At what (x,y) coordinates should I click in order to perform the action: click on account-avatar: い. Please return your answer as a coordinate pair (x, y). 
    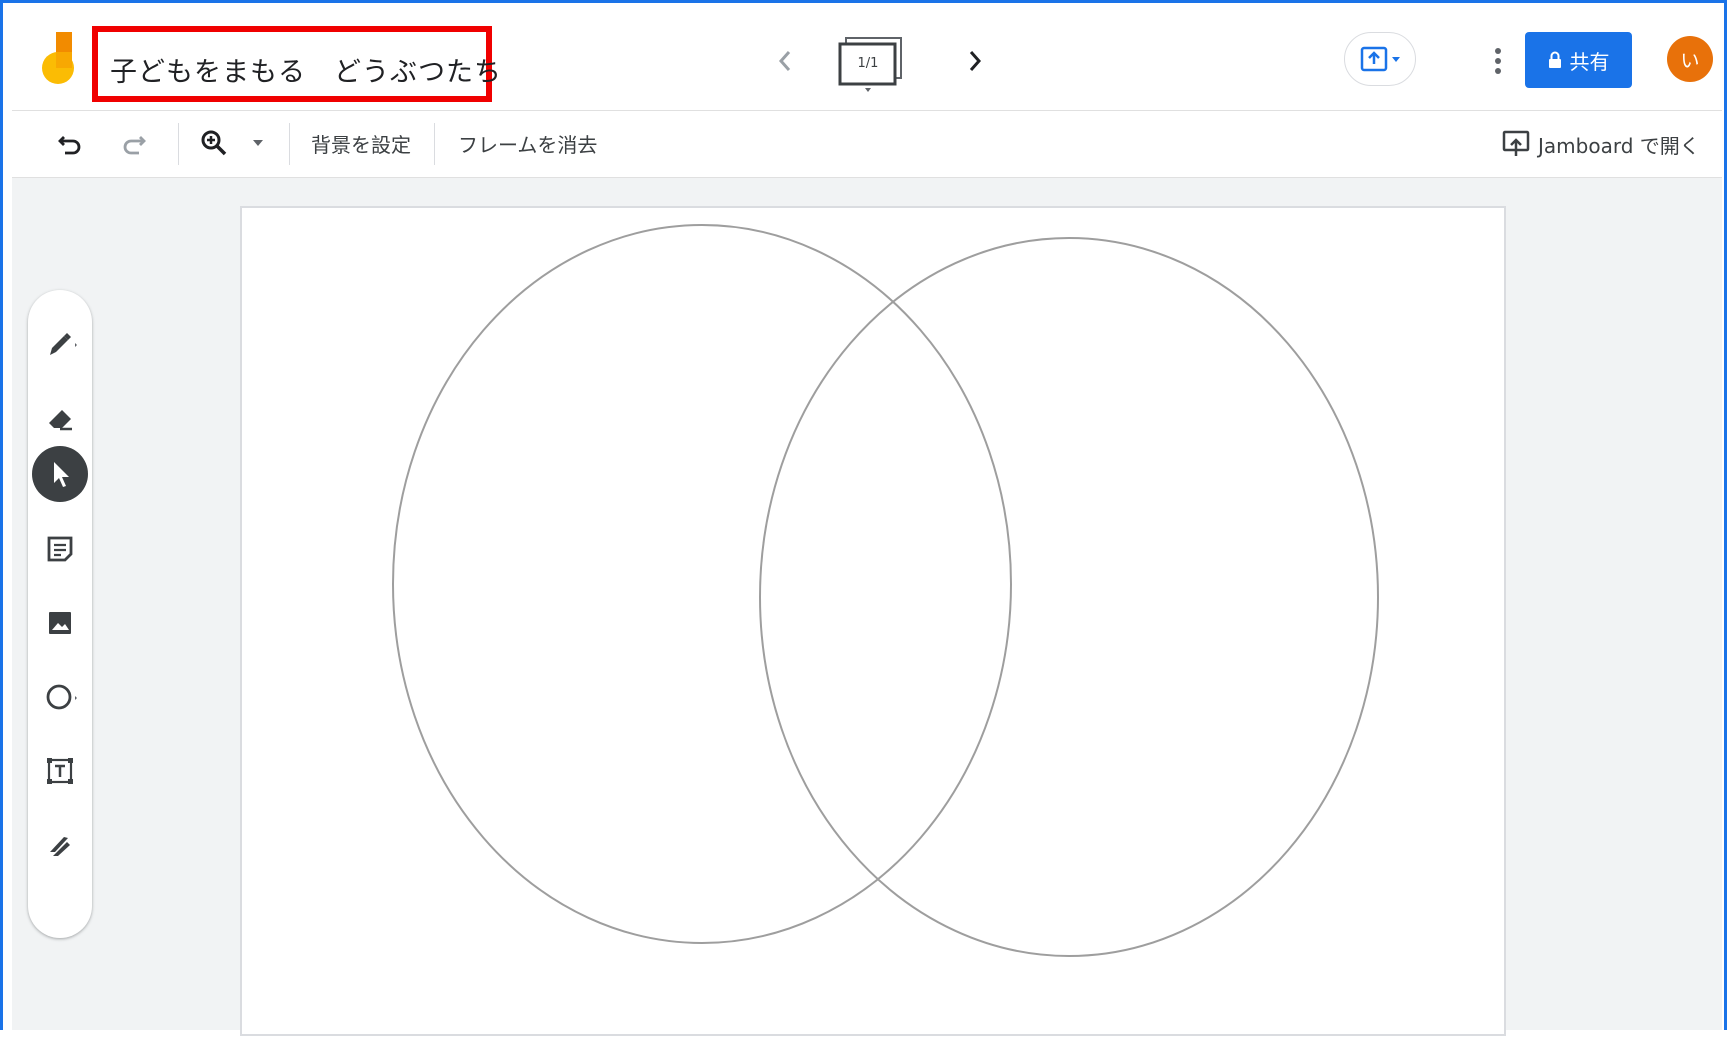
    Looking at the image, I should click on (1690, 59).